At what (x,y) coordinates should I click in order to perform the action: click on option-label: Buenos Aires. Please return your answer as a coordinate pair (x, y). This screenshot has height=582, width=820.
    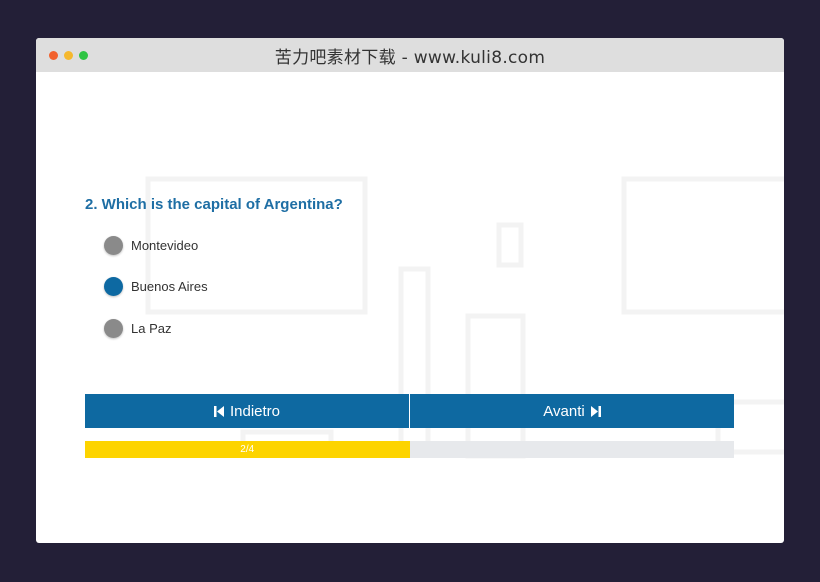
    Looking at the image, I should click on (169, 286).